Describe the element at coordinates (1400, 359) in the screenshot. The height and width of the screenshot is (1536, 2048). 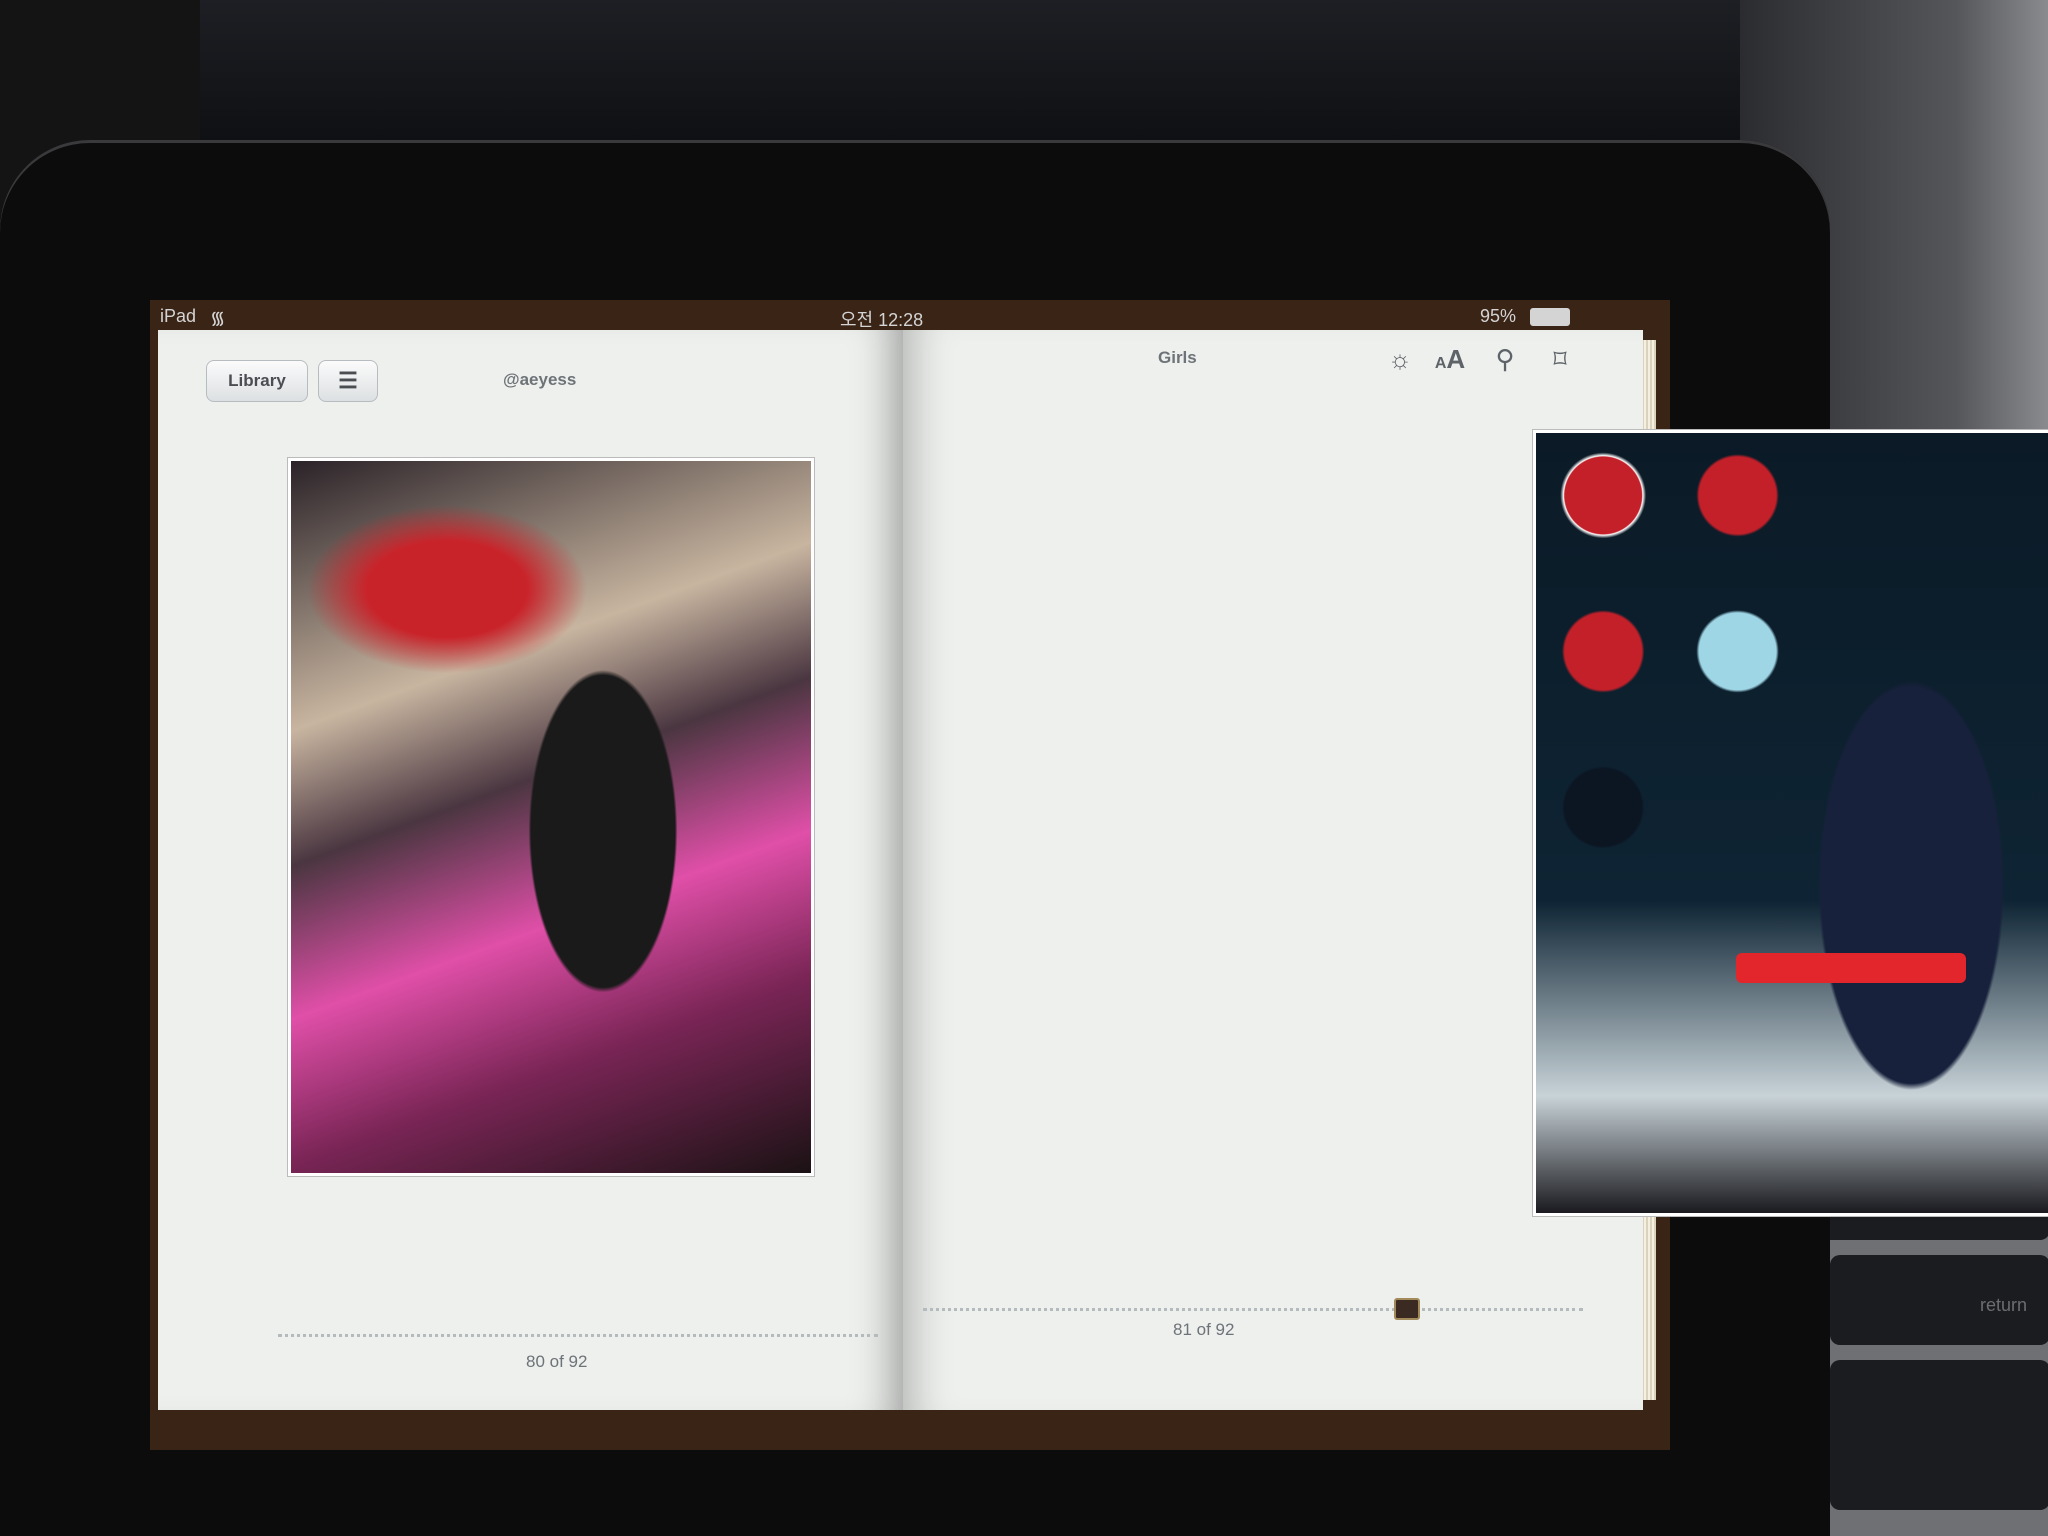
I see `sun-icon: ☼` at that location.